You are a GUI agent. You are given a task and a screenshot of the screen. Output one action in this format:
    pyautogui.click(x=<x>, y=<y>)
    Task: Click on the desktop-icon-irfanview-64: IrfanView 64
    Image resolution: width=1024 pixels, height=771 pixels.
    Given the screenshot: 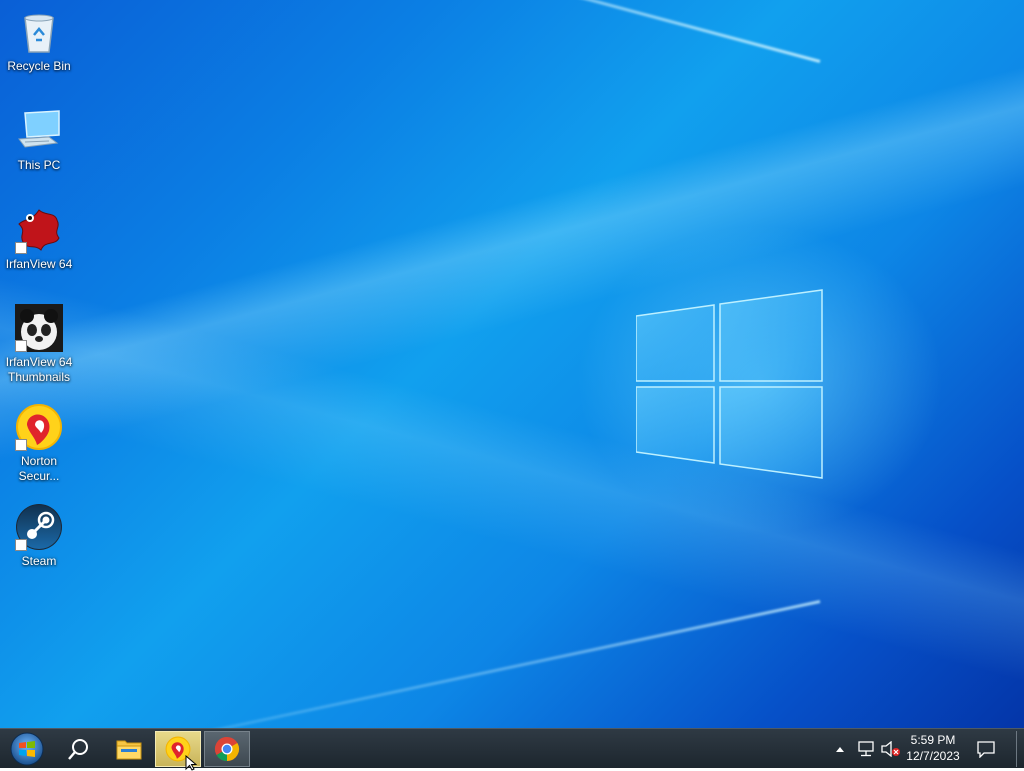 What is the action you would take?
    pyautogui.click(x=39, y=239)
    